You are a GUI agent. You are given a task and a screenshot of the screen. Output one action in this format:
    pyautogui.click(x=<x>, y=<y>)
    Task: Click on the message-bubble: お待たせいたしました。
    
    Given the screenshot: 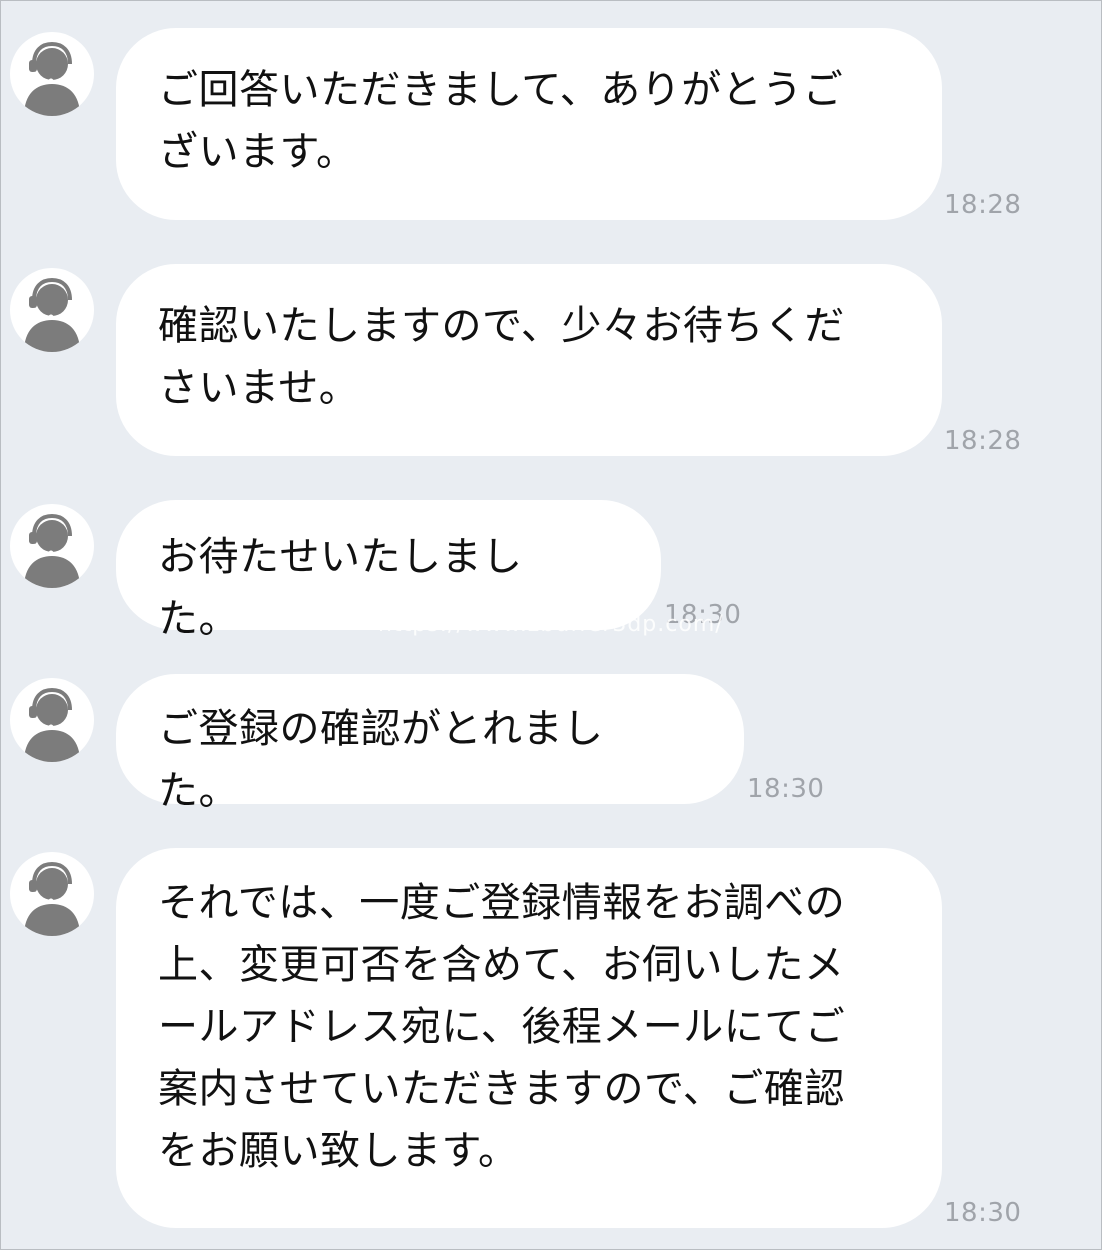 What is the action you would take?
    pyautogui.click(x=388, y=571)
    